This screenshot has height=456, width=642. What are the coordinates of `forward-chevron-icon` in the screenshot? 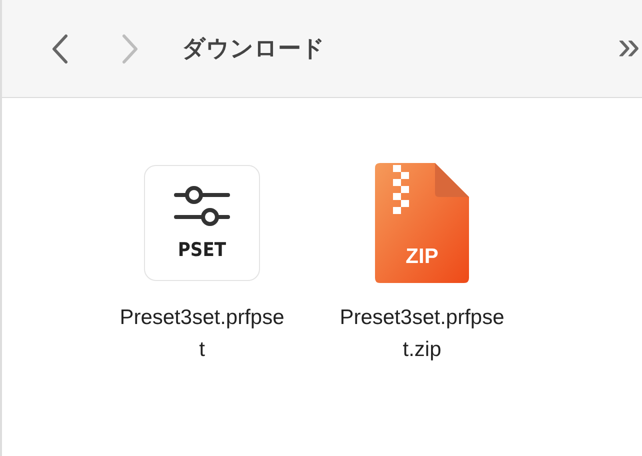 It's located at (130, 48).